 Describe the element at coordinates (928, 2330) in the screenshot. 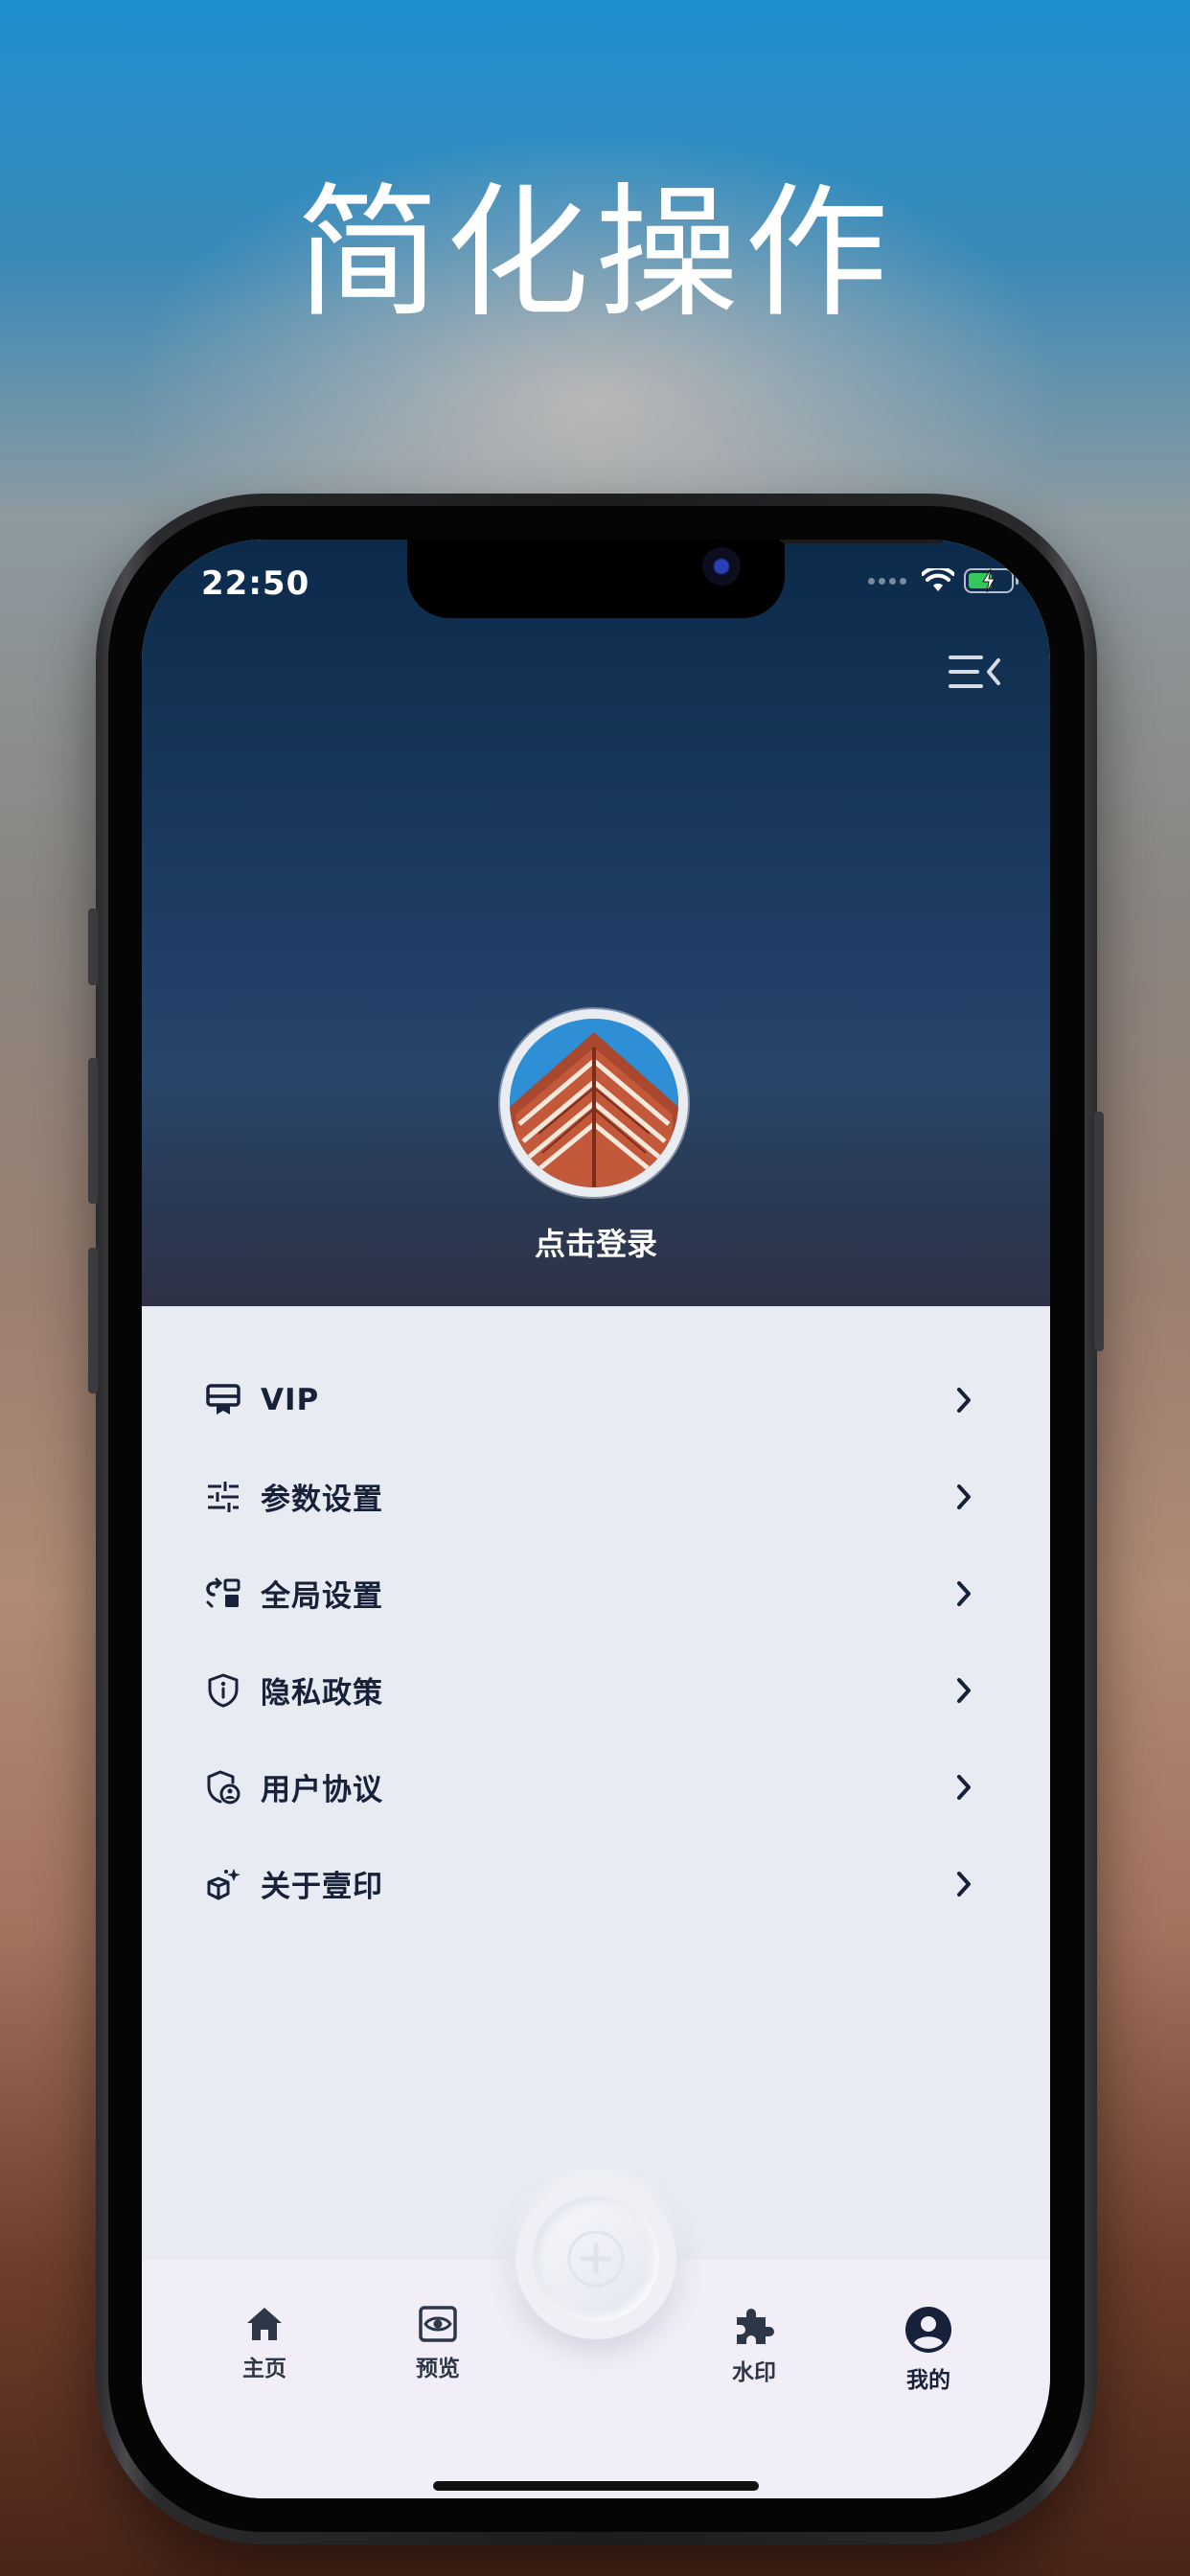

I see `user-circle-icon` at that location.